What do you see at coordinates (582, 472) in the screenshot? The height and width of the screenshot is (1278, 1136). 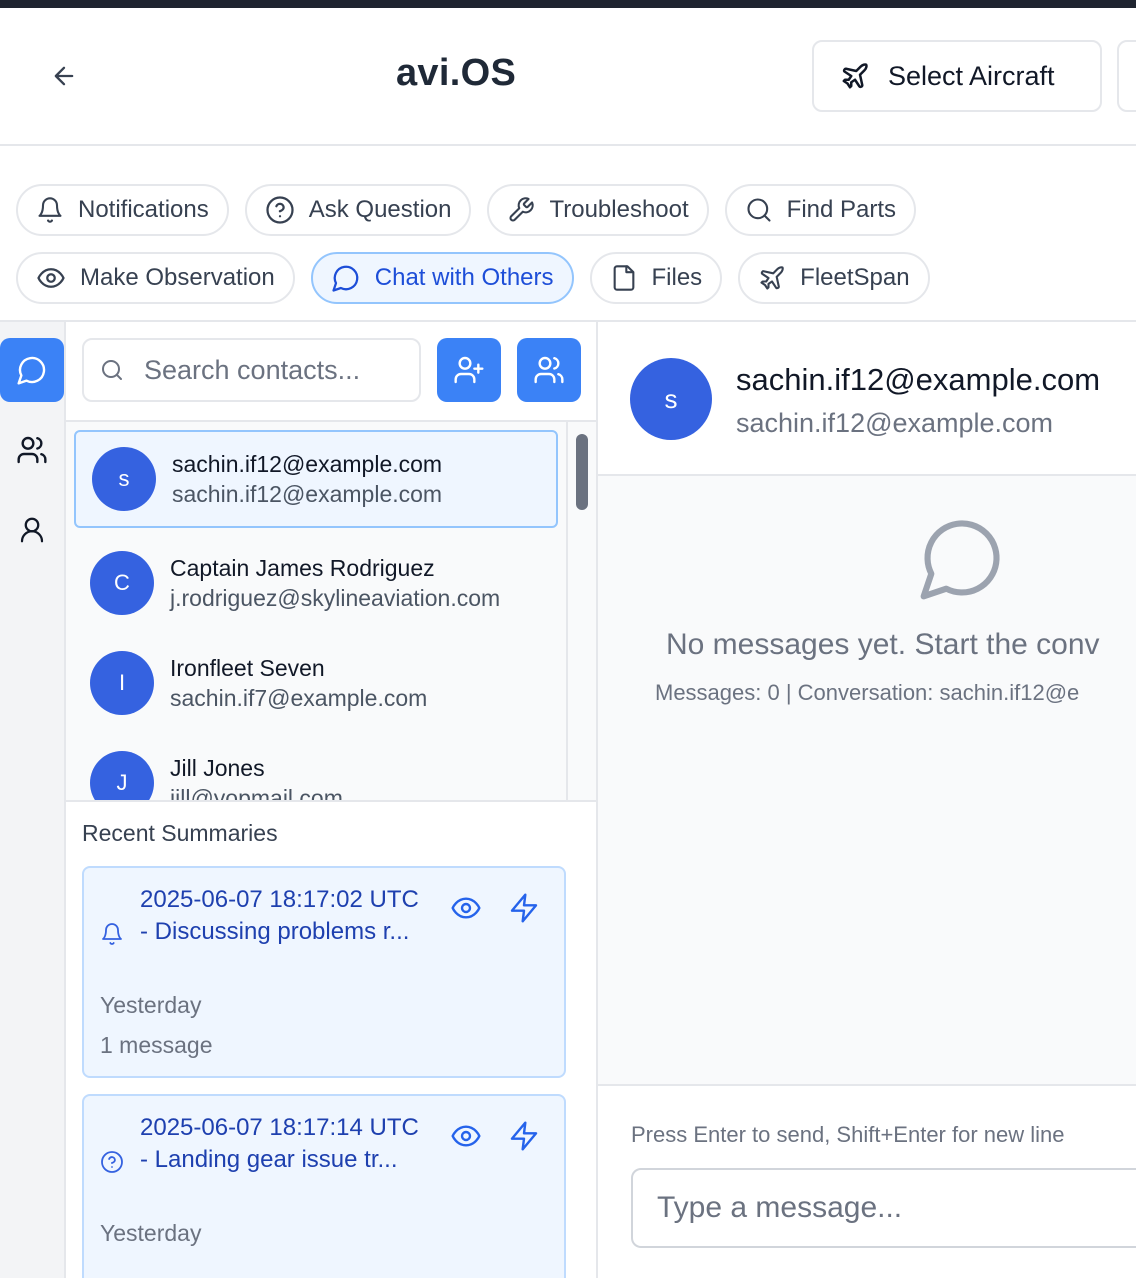 I see `scrollbar-thumb` at bounding box center [582, 472].